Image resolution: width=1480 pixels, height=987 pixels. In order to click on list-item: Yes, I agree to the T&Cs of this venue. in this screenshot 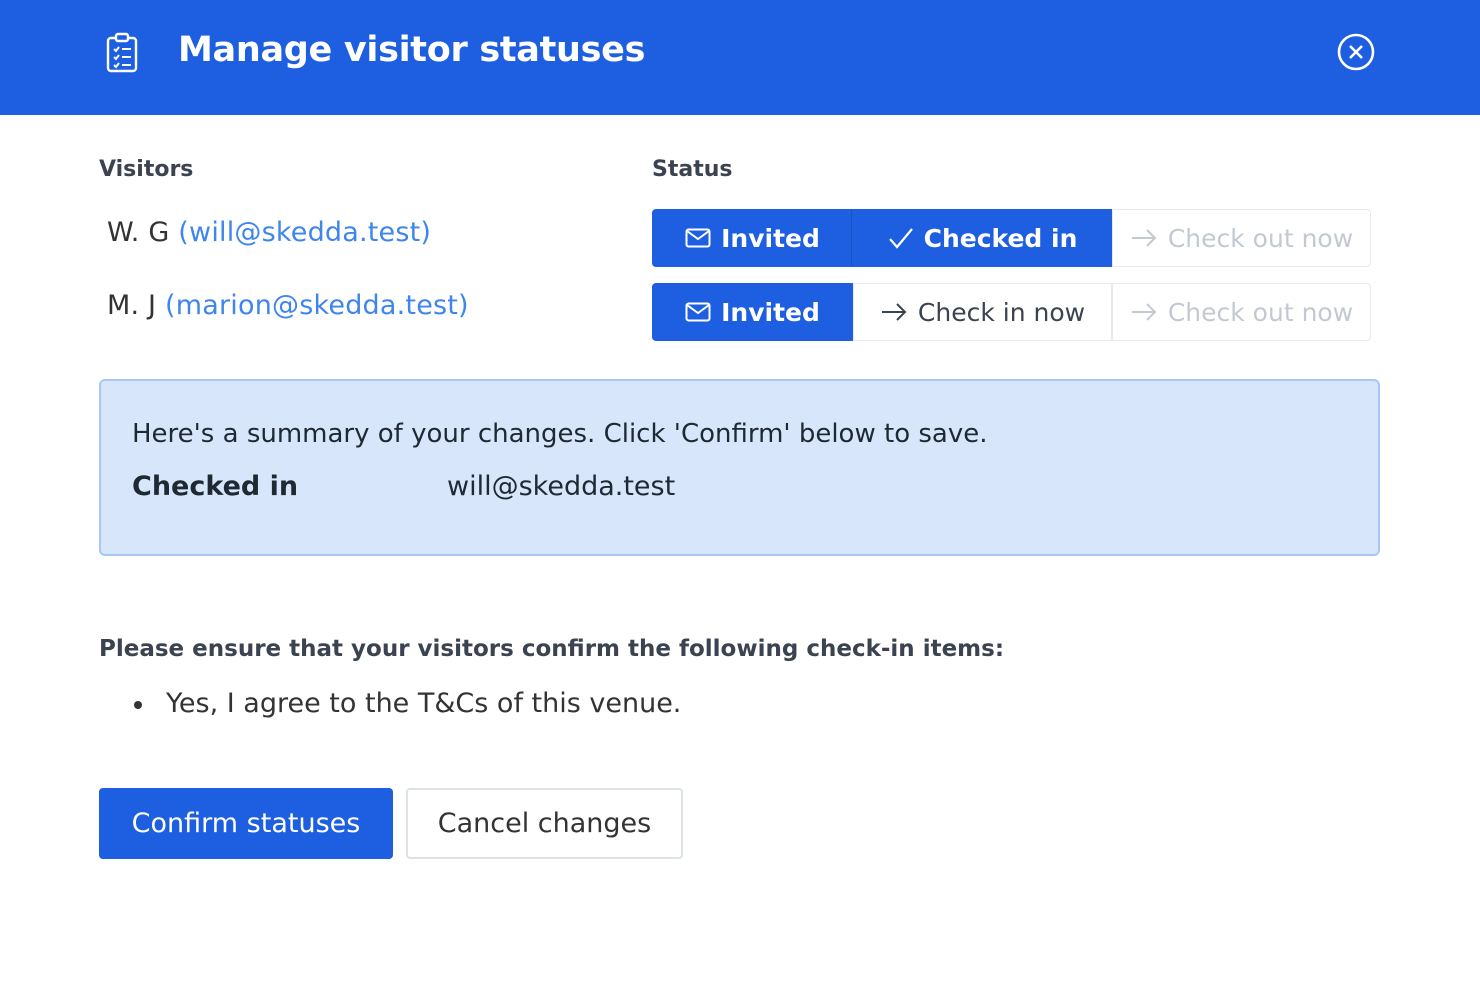, I will do `click(407, 703)`.